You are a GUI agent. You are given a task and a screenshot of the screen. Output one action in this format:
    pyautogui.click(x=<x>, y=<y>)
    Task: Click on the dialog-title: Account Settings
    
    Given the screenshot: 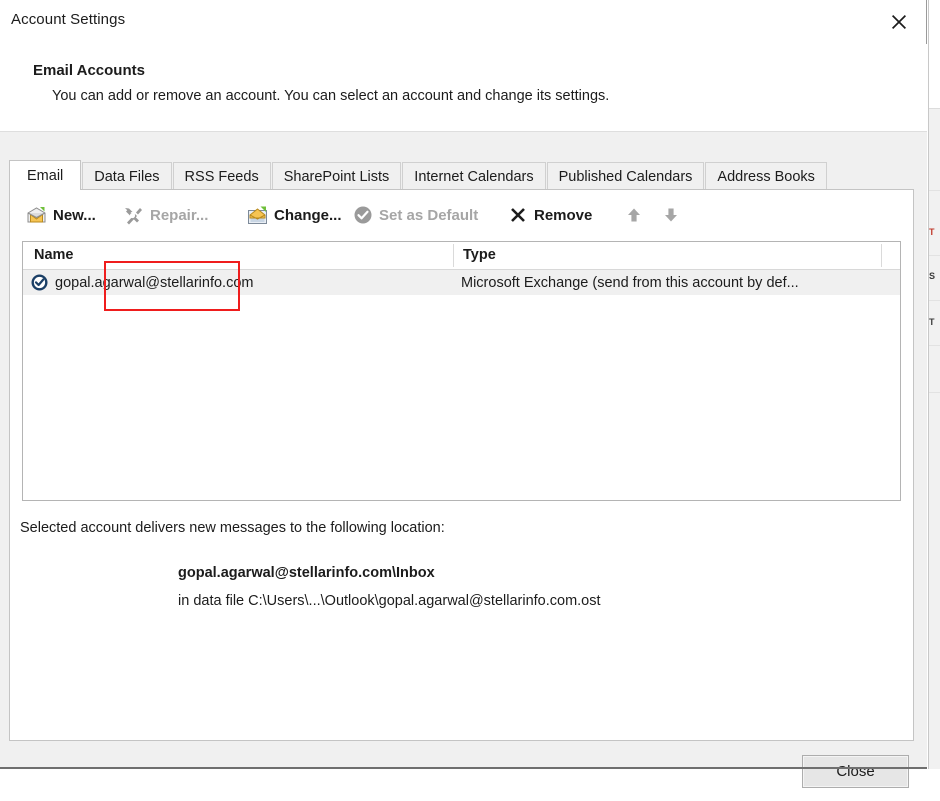 What is the action you would take?
    pyautogui.click(x=68, y=19)
    